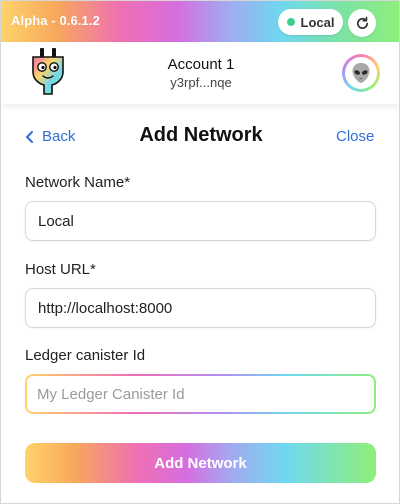 This screenshot has width=400, height=504. I want to click on avatar-inner, so click(361, 73).